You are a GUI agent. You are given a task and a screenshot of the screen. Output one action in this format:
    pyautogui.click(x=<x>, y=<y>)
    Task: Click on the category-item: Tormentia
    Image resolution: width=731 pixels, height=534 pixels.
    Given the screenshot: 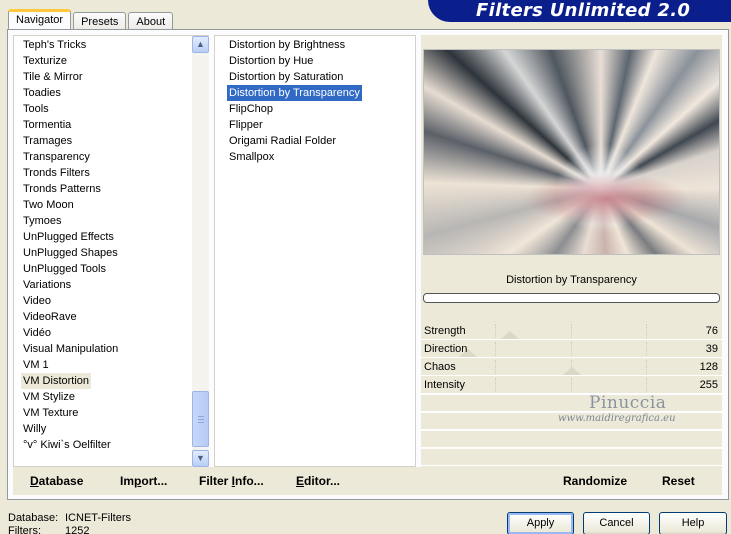 What is the action you would take?
    pyautogui.click(x=70, y=125)
    